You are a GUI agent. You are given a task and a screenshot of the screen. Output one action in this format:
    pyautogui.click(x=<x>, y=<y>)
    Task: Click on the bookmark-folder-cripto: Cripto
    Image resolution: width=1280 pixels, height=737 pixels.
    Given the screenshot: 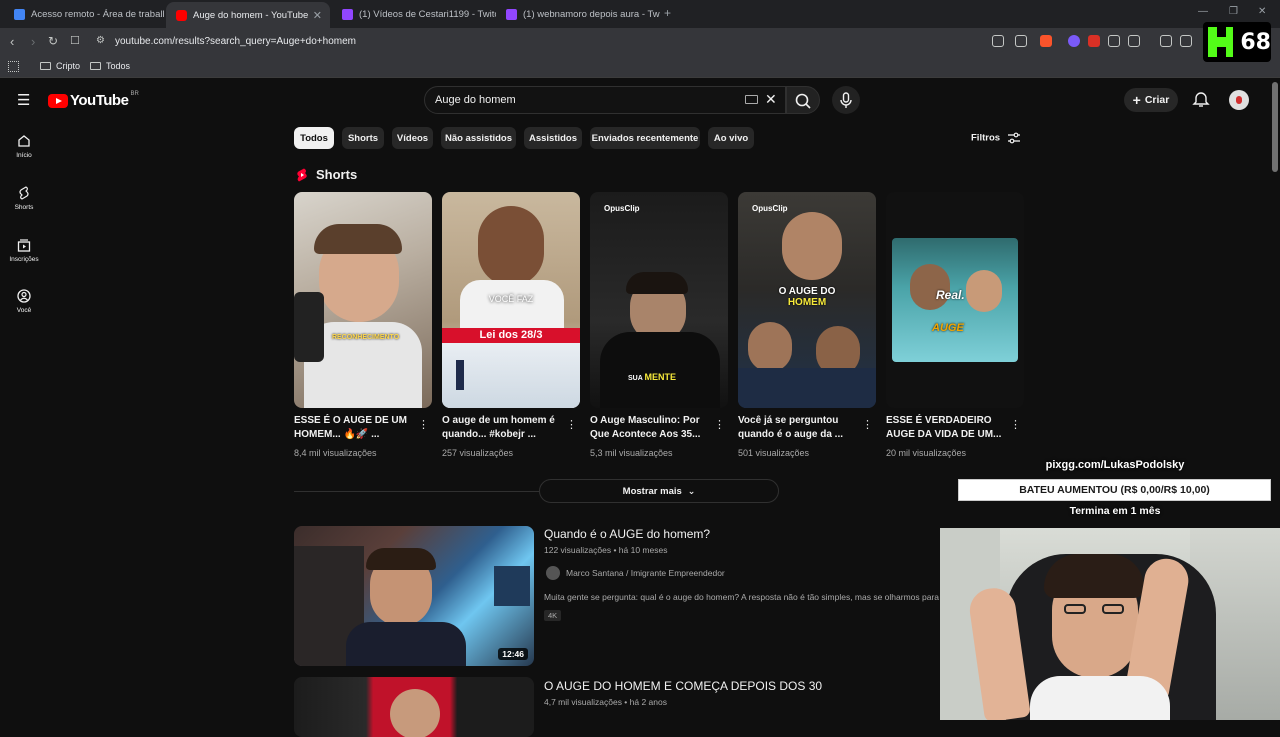 What is the action you would take?
    pyautogui.click(x=60, y=66)
    